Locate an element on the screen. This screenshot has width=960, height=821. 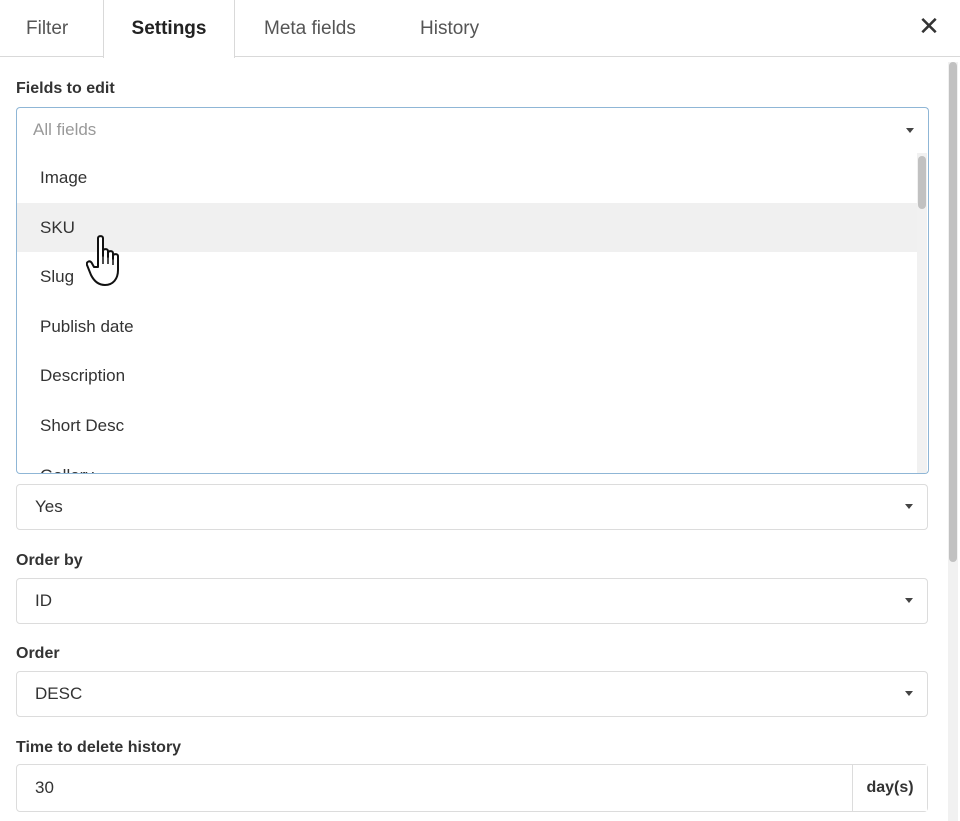
fields-to-edit-placeholder: All fields is located at coordinates (65, 129).